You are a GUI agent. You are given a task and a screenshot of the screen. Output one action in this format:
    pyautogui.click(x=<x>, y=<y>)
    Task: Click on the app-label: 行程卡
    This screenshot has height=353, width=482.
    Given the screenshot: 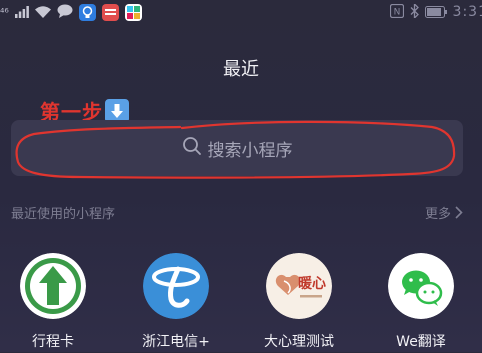 What is the action you would take?
    pyautogui.click(x=53, y=342)
    